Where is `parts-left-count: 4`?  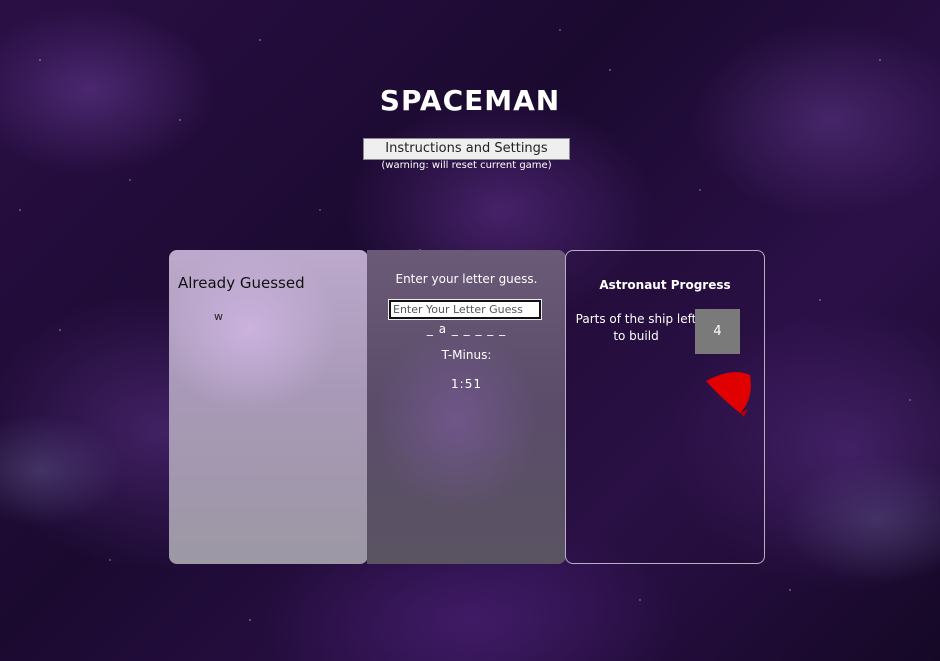
parts-left-count: 4 is located at coordinates (717, 331).